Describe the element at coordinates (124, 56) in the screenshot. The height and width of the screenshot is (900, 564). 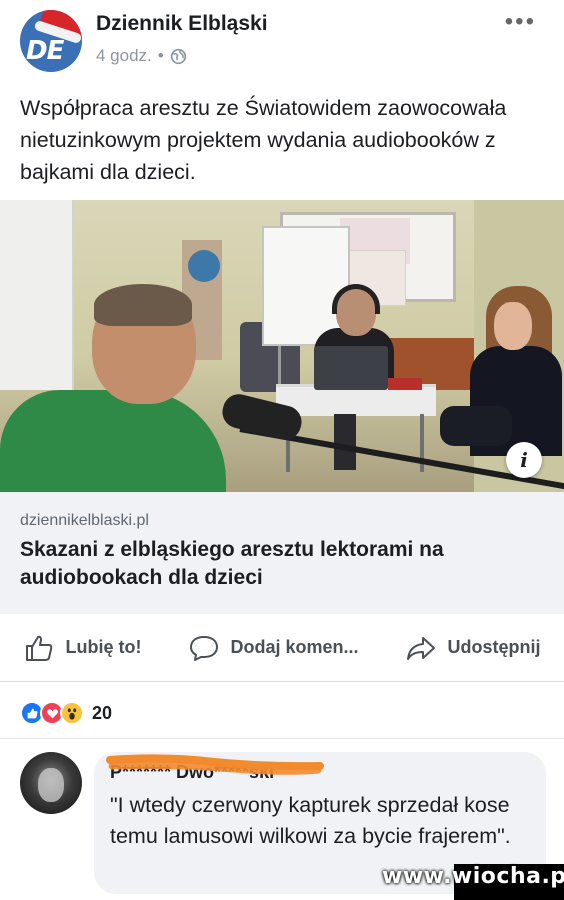
I see `post-timestamp: 4 godz.` at that location.